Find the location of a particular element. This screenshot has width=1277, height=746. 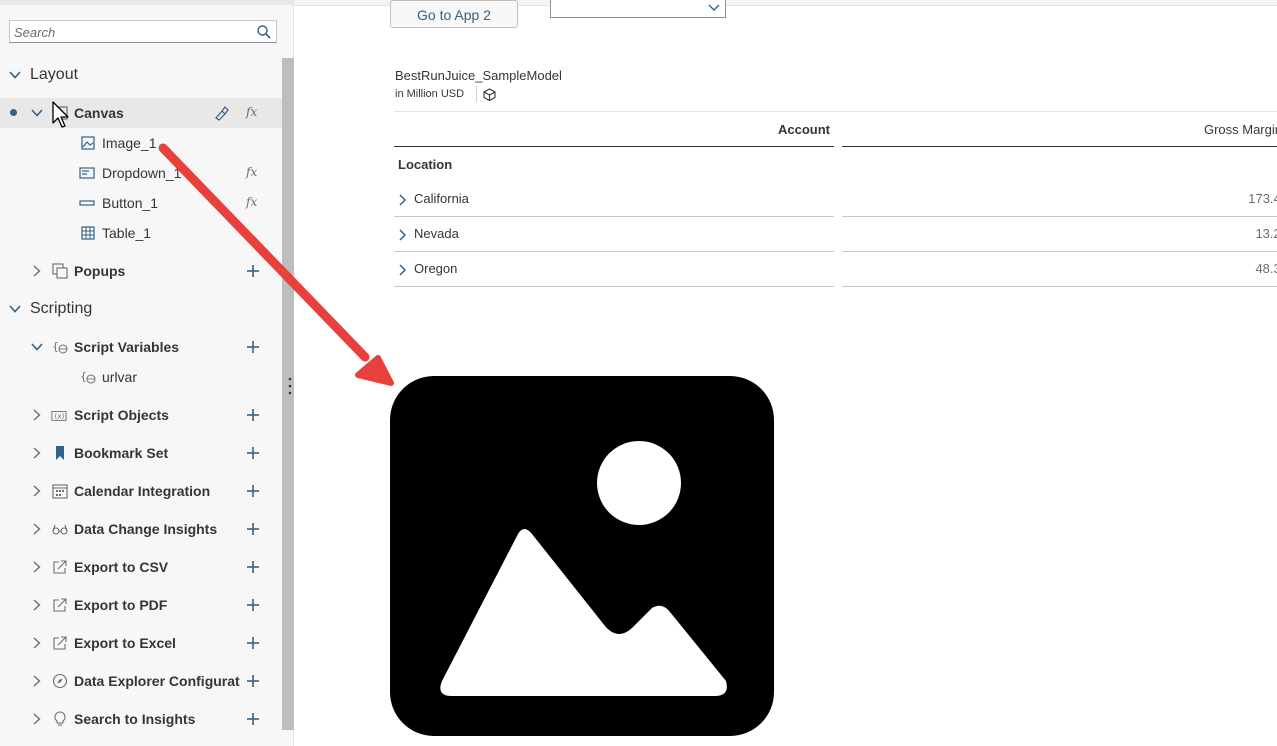

table-row: California is located at coordinates (614, 199).